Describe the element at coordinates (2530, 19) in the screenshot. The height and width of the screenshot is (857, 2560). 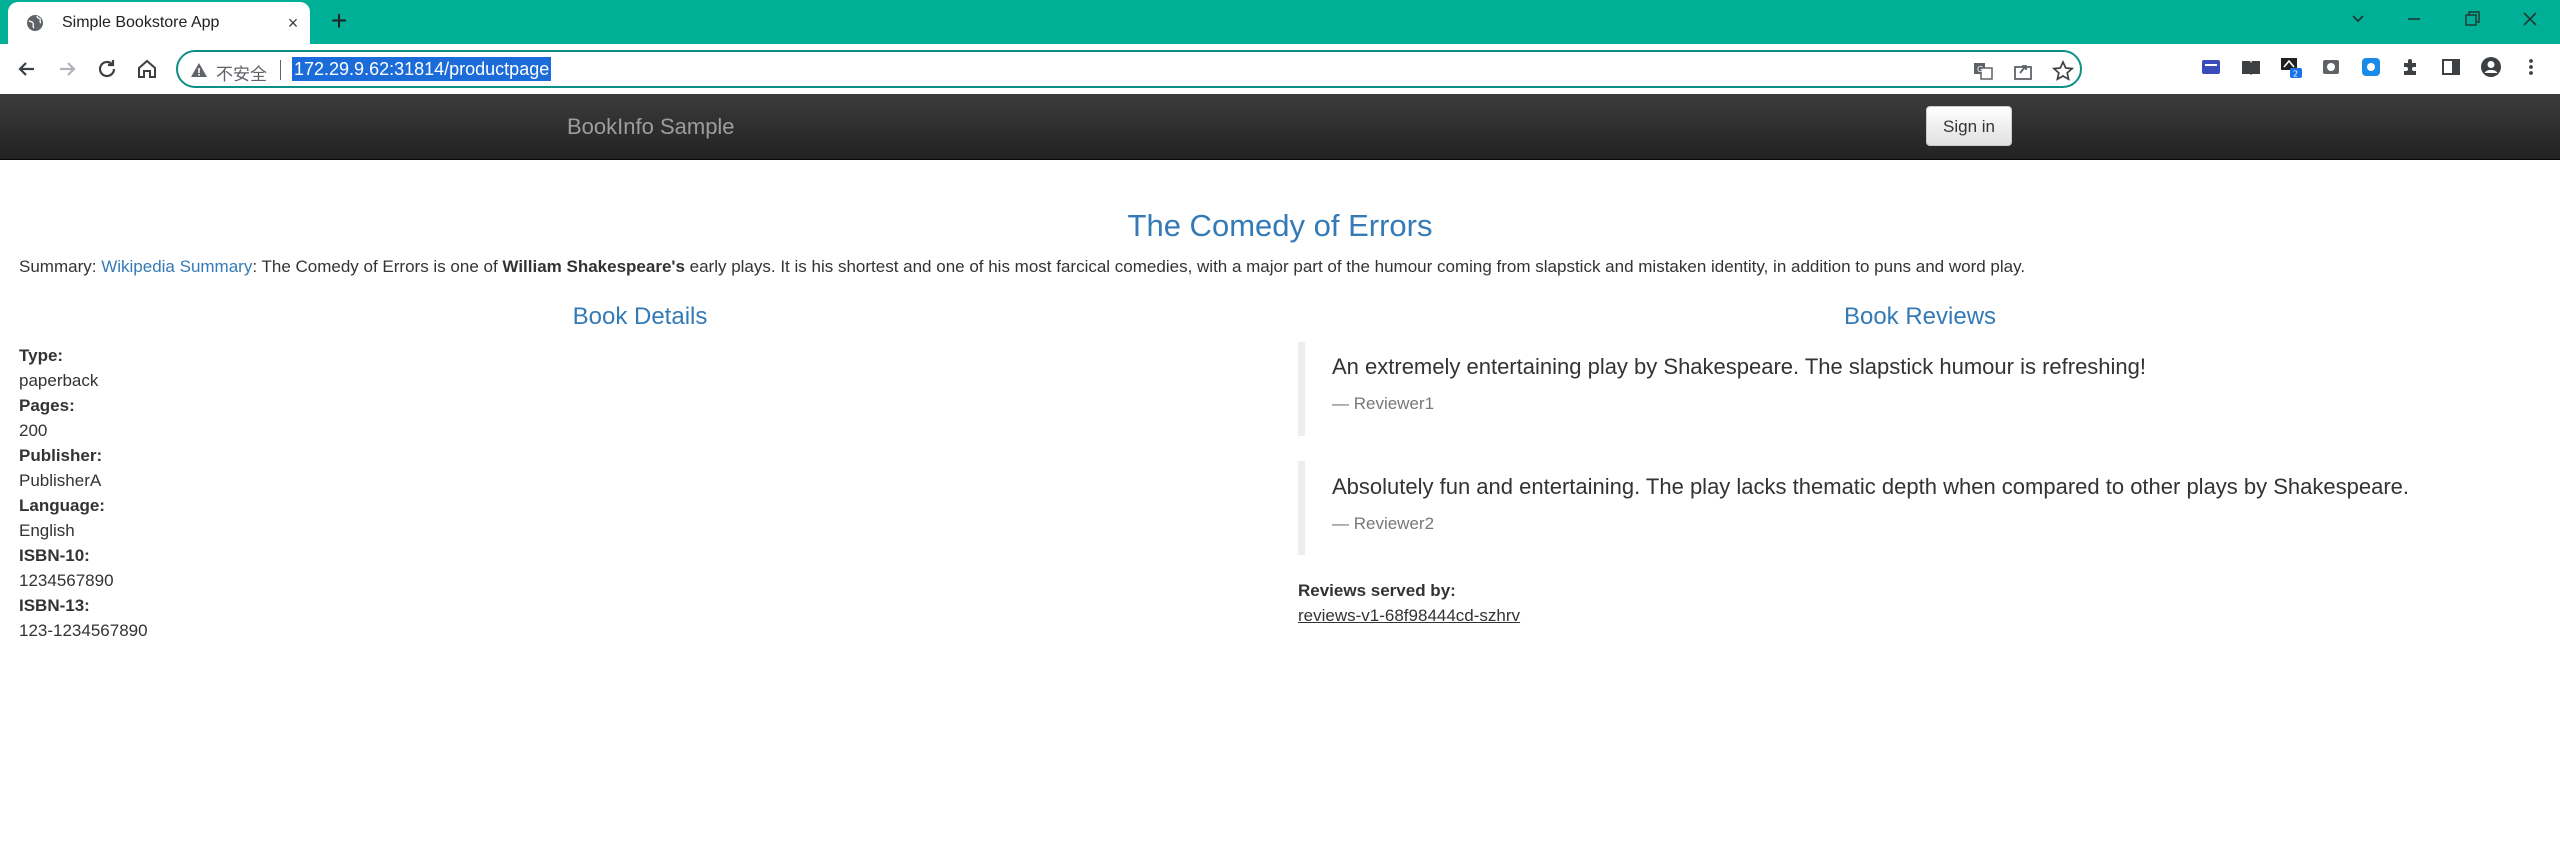
I see `close-window-icon` at that location.